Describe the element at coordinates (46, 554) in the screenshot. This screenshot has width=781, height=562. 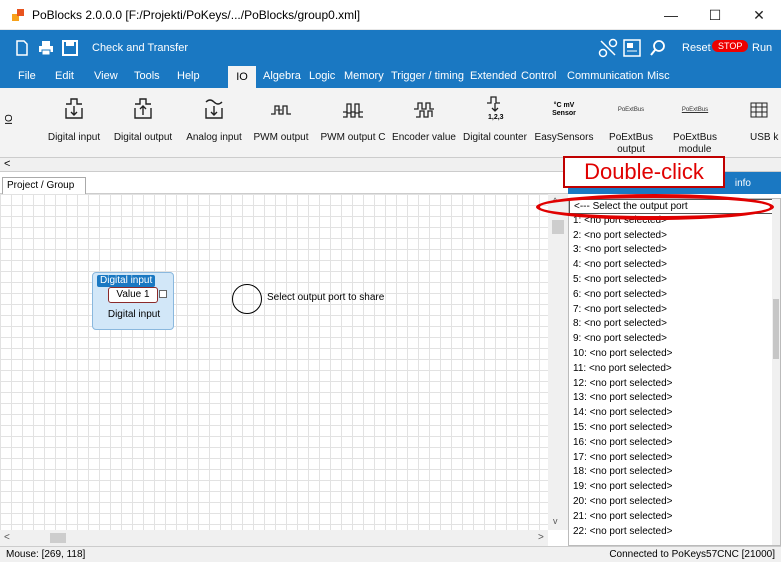
I see `mouse-position: Mouse: [269, 118]` at that location.